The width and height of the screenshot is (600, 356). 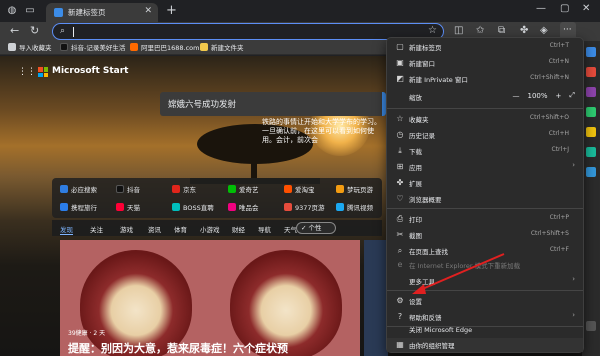 I want to click on personalize-button: ✓ 个性, so click(x=316, y=228).